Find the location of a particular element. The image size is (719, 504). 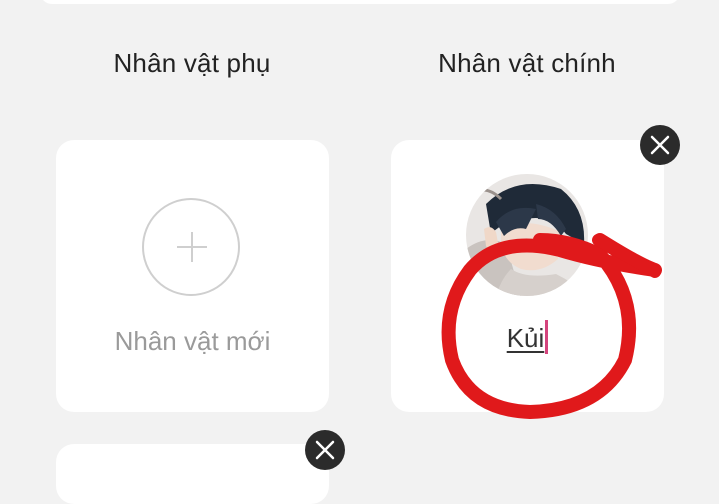

supporting-characters-title: Nhân vật phụ is located at coordinates (192, 63).